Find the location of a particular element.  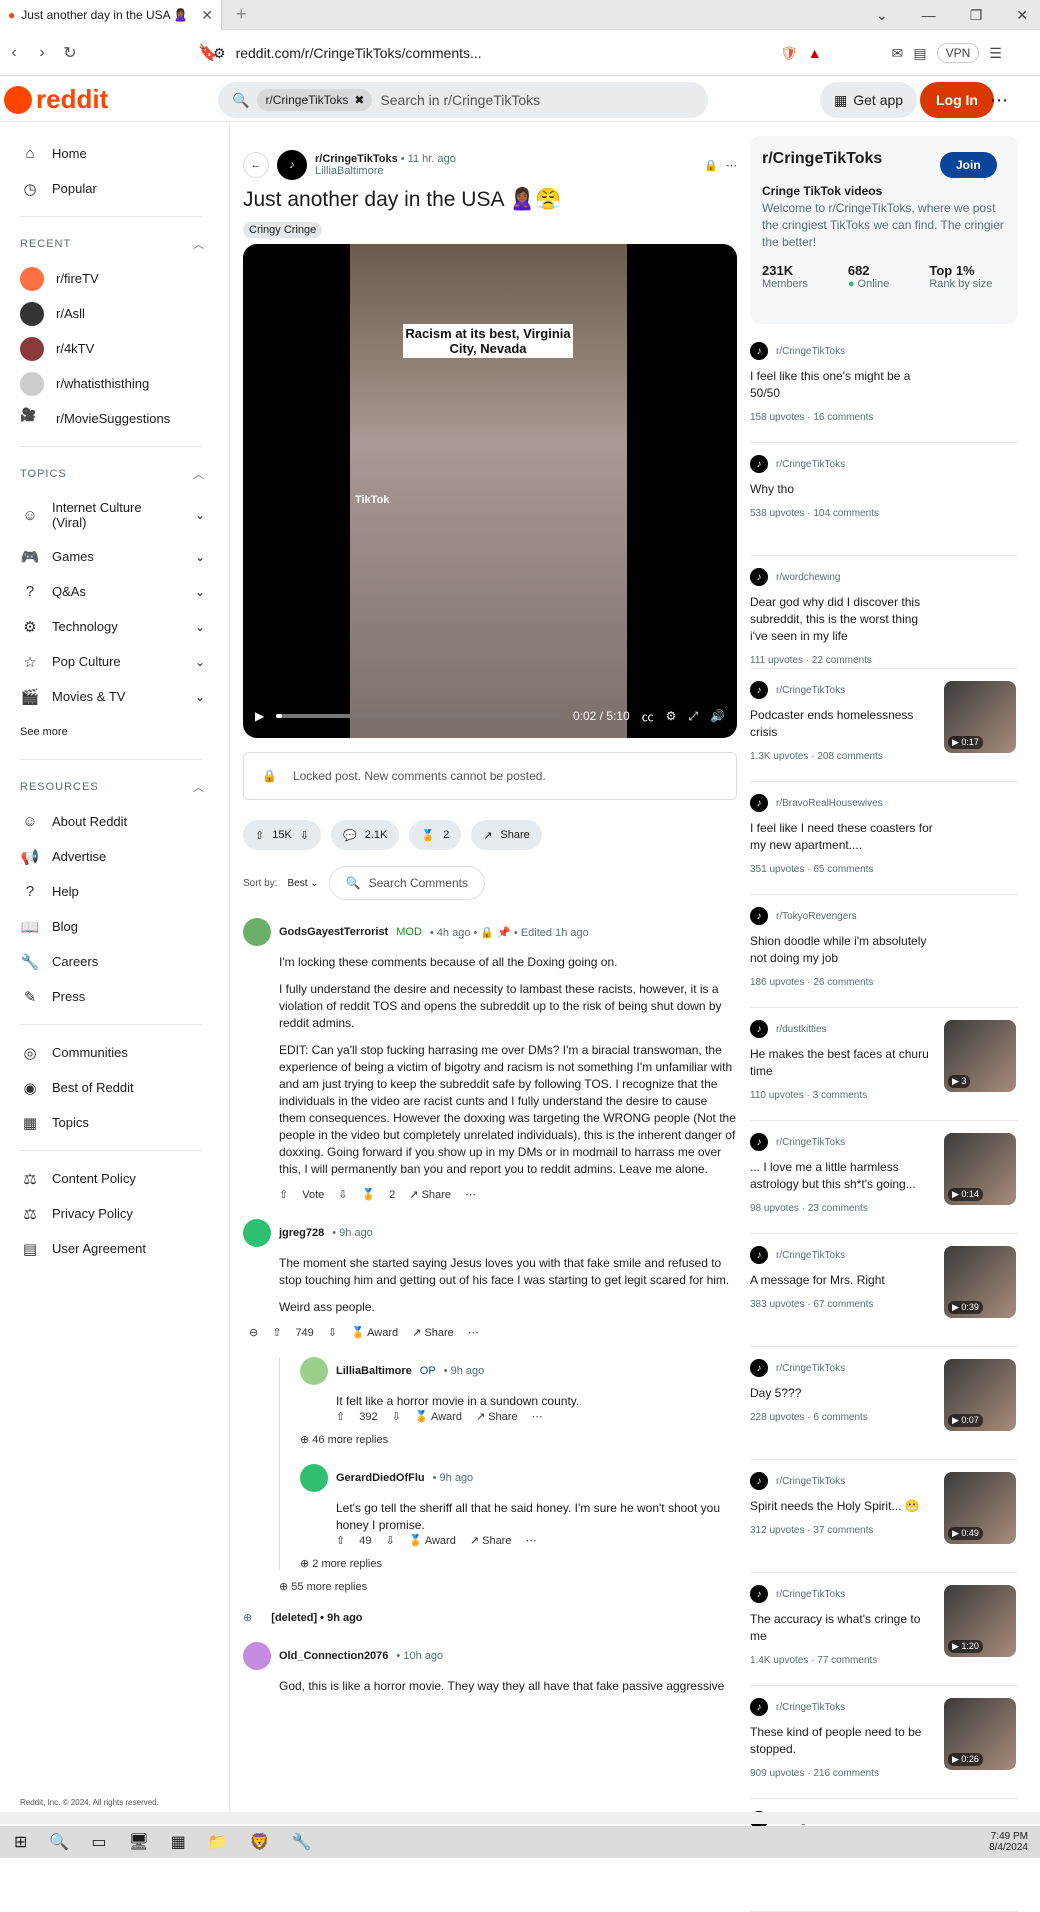

best-link: ◉ Best of Reddit is located at coordinates (124, 1087).